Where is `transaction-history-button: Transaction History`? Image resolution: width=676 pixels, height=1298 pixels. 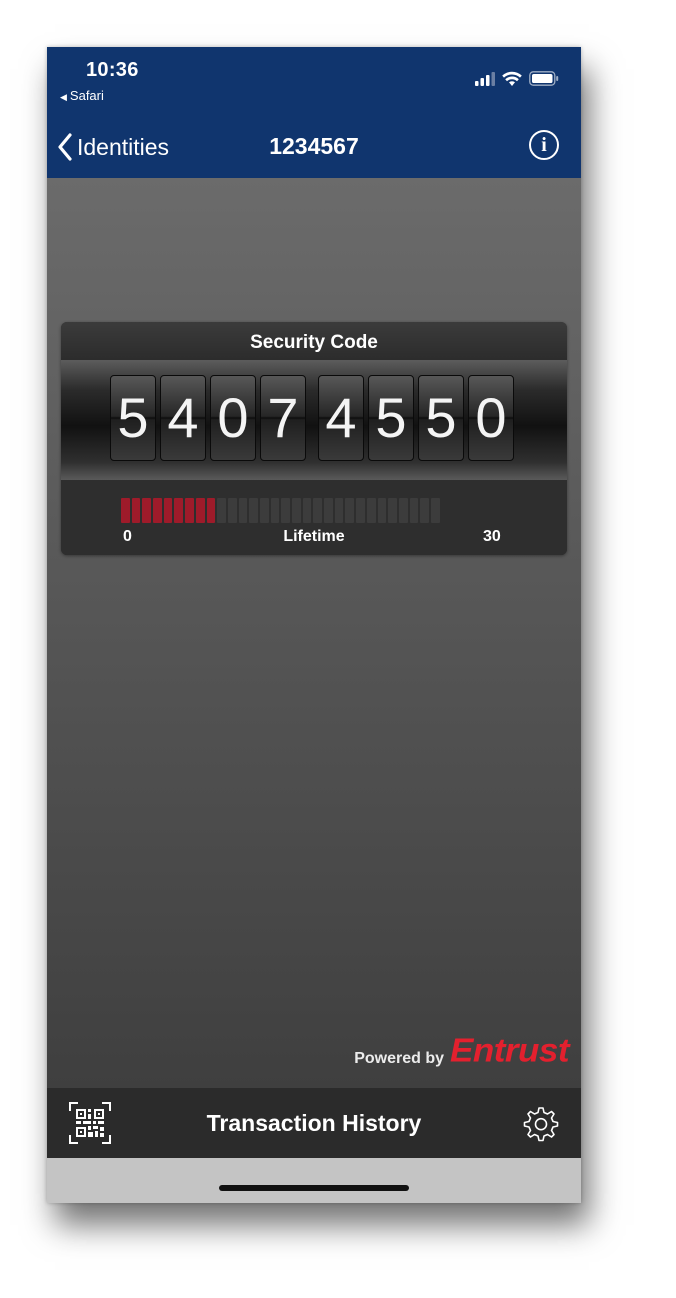
transaction-history-button: Transaction History is located at coordinates (314, 1123).